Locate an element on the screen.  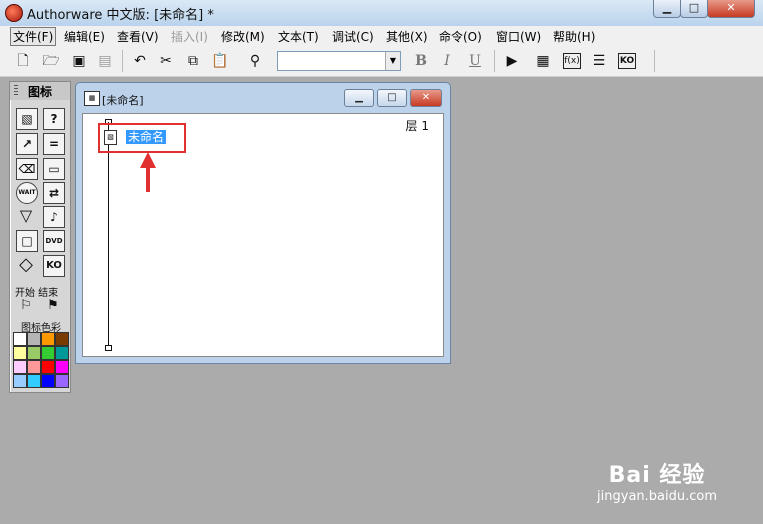
watermark-logo: Bai 经验 is located at coordinates (657, 475).